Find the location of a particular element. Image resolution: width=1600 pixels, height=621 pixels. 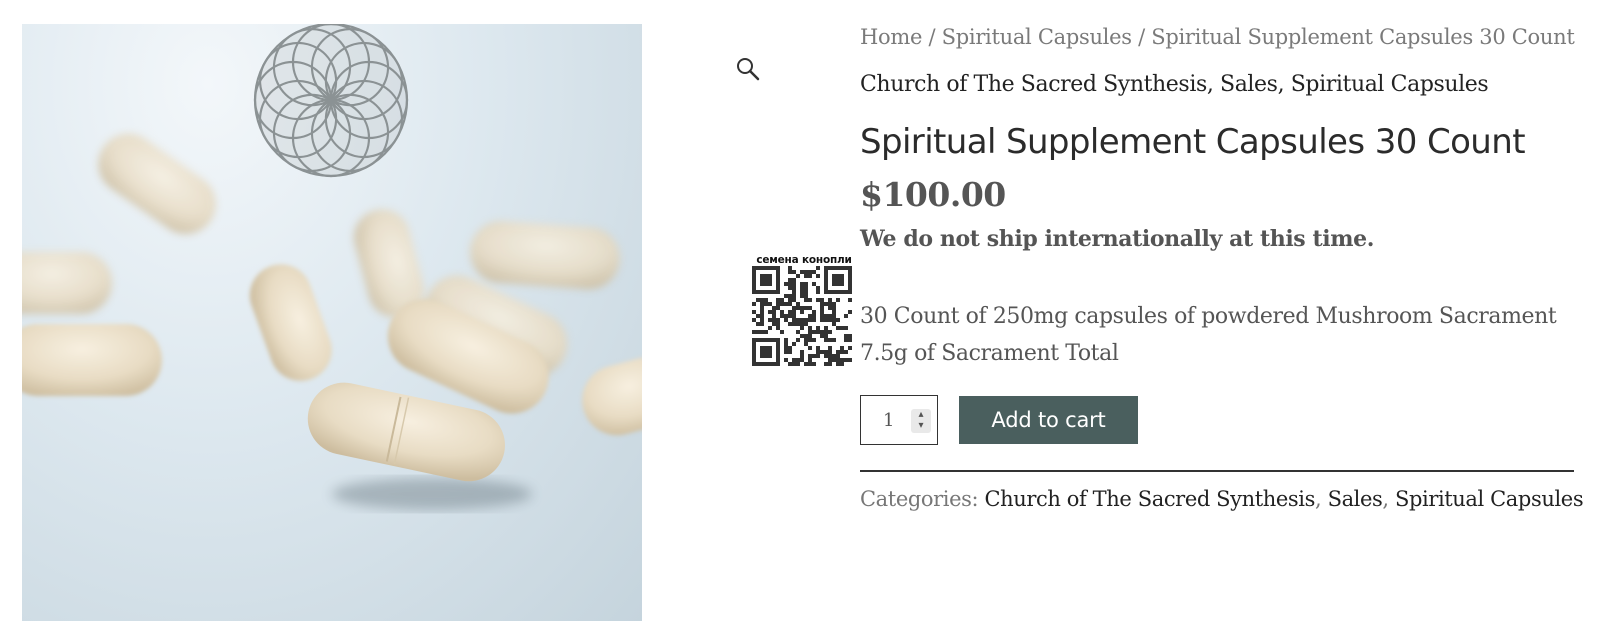

quantity-value: 1 is located at coordinates (888, 420).